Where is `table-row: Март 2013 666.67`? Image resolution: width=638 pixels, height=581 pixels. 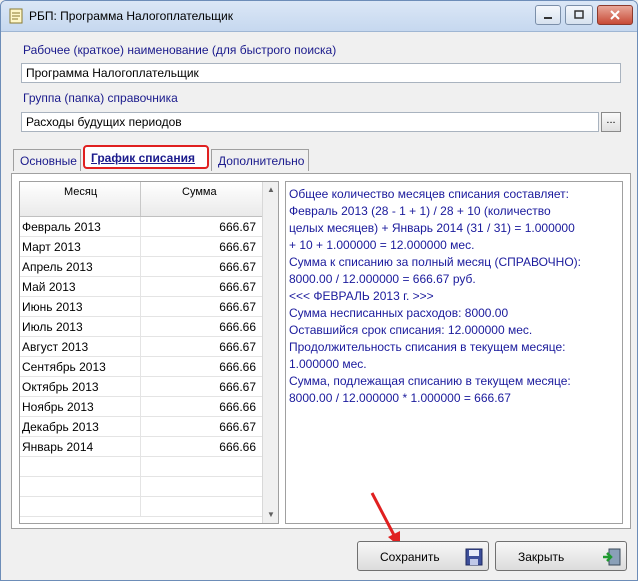 table-row: Март 2013 666.67 is located at coordinates (141, 247).